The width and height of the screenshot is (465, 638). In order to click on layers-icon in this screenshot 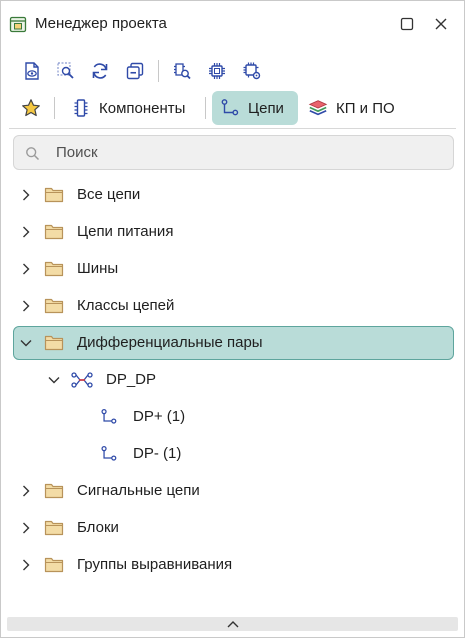, I will do `click(318, 108)`.